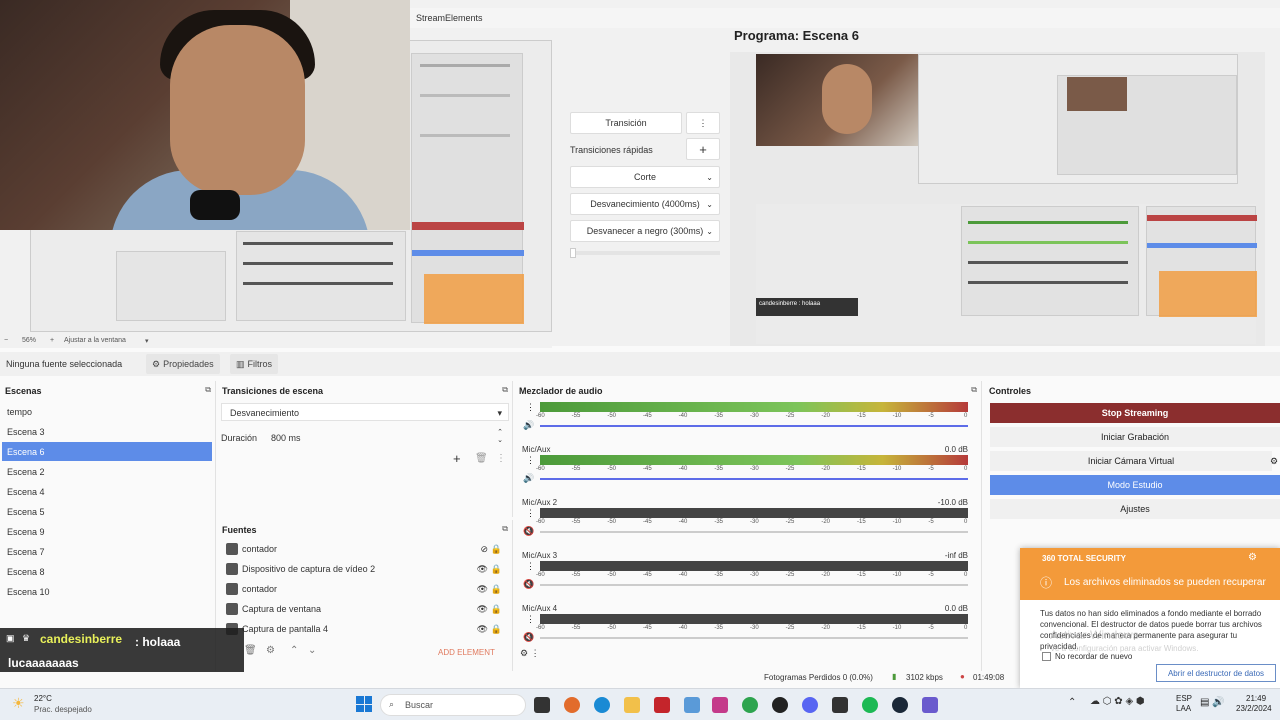  What do you see at coordinates (466, 652) in the screenshot?
I see `add-element-button: ADD ELEMENT` at bounding box center [466, 652].